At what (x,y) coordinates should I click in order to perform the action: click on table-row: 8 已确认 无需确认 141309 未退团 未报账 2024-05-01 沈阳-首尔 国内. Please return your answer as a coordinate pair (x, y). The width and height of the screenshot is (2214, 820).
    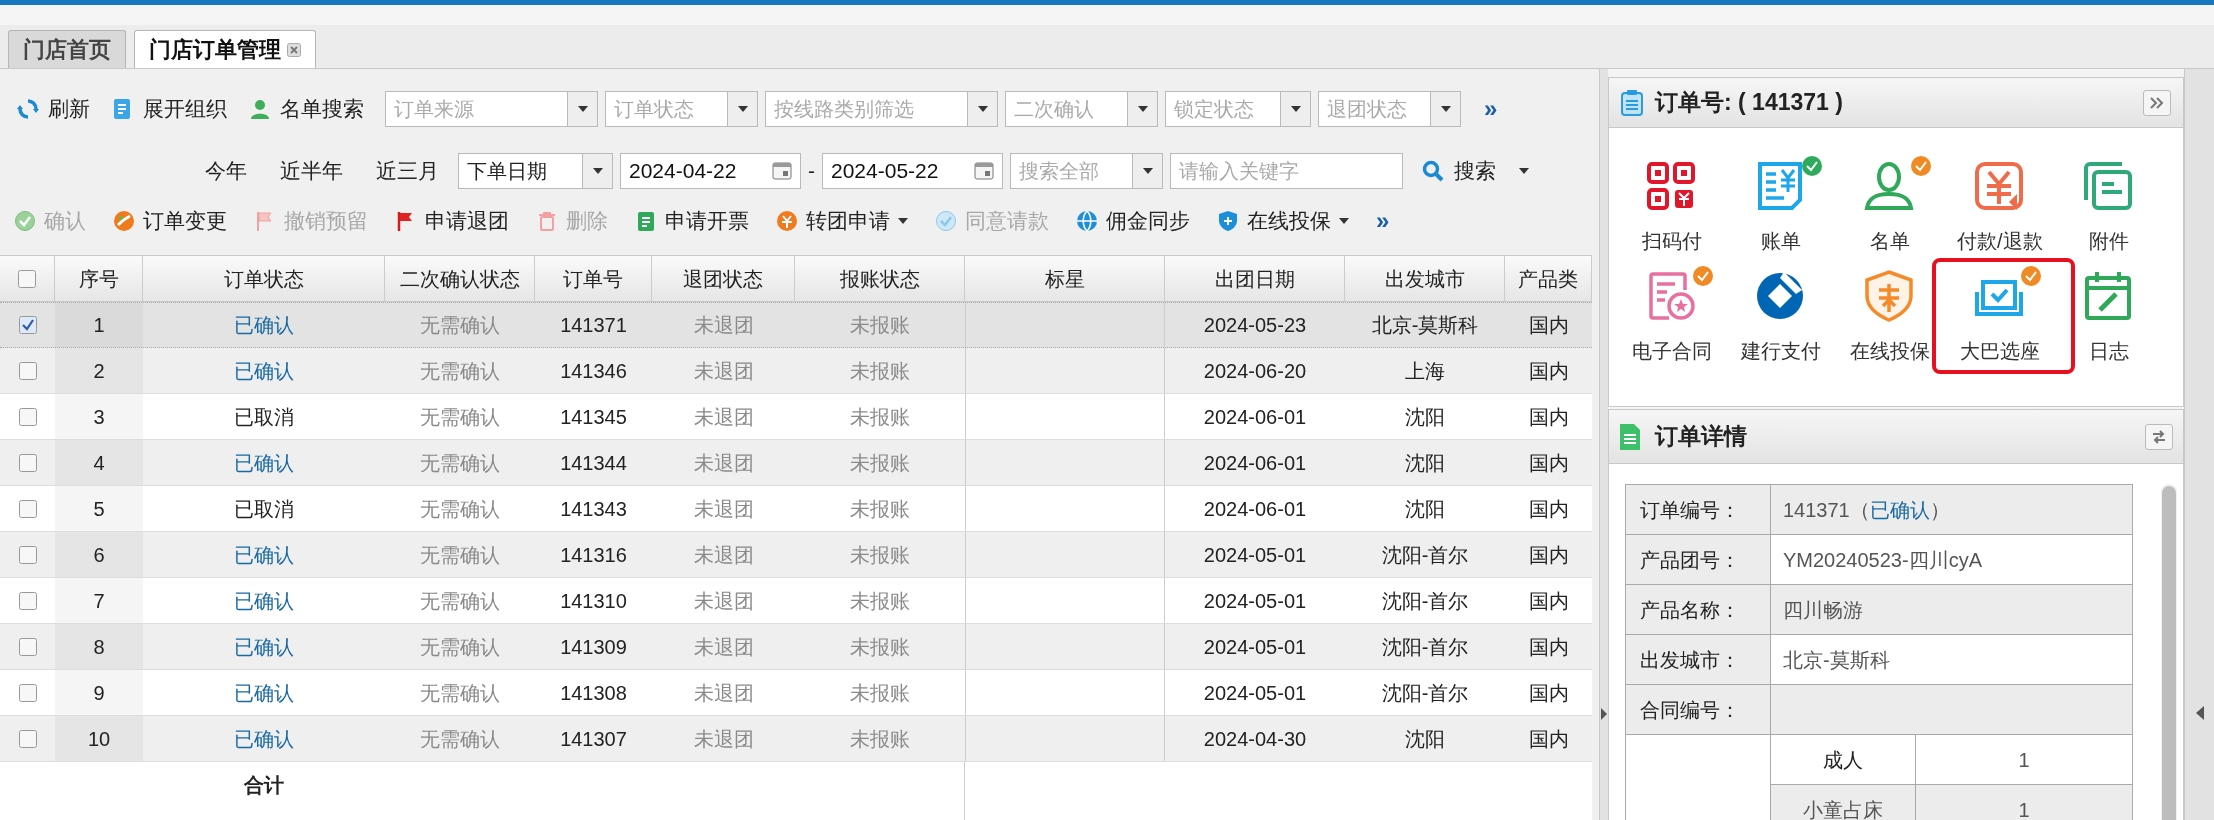
    Looking at the image, I should click on (796, 647).